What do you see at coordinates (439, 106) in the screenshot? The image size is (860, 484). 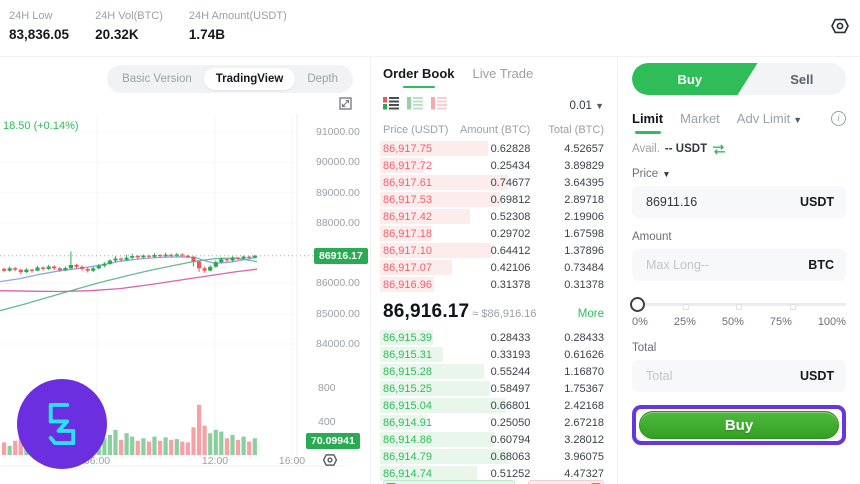 I see `view-mode-sell-icon` at bounding box center [439, 106].